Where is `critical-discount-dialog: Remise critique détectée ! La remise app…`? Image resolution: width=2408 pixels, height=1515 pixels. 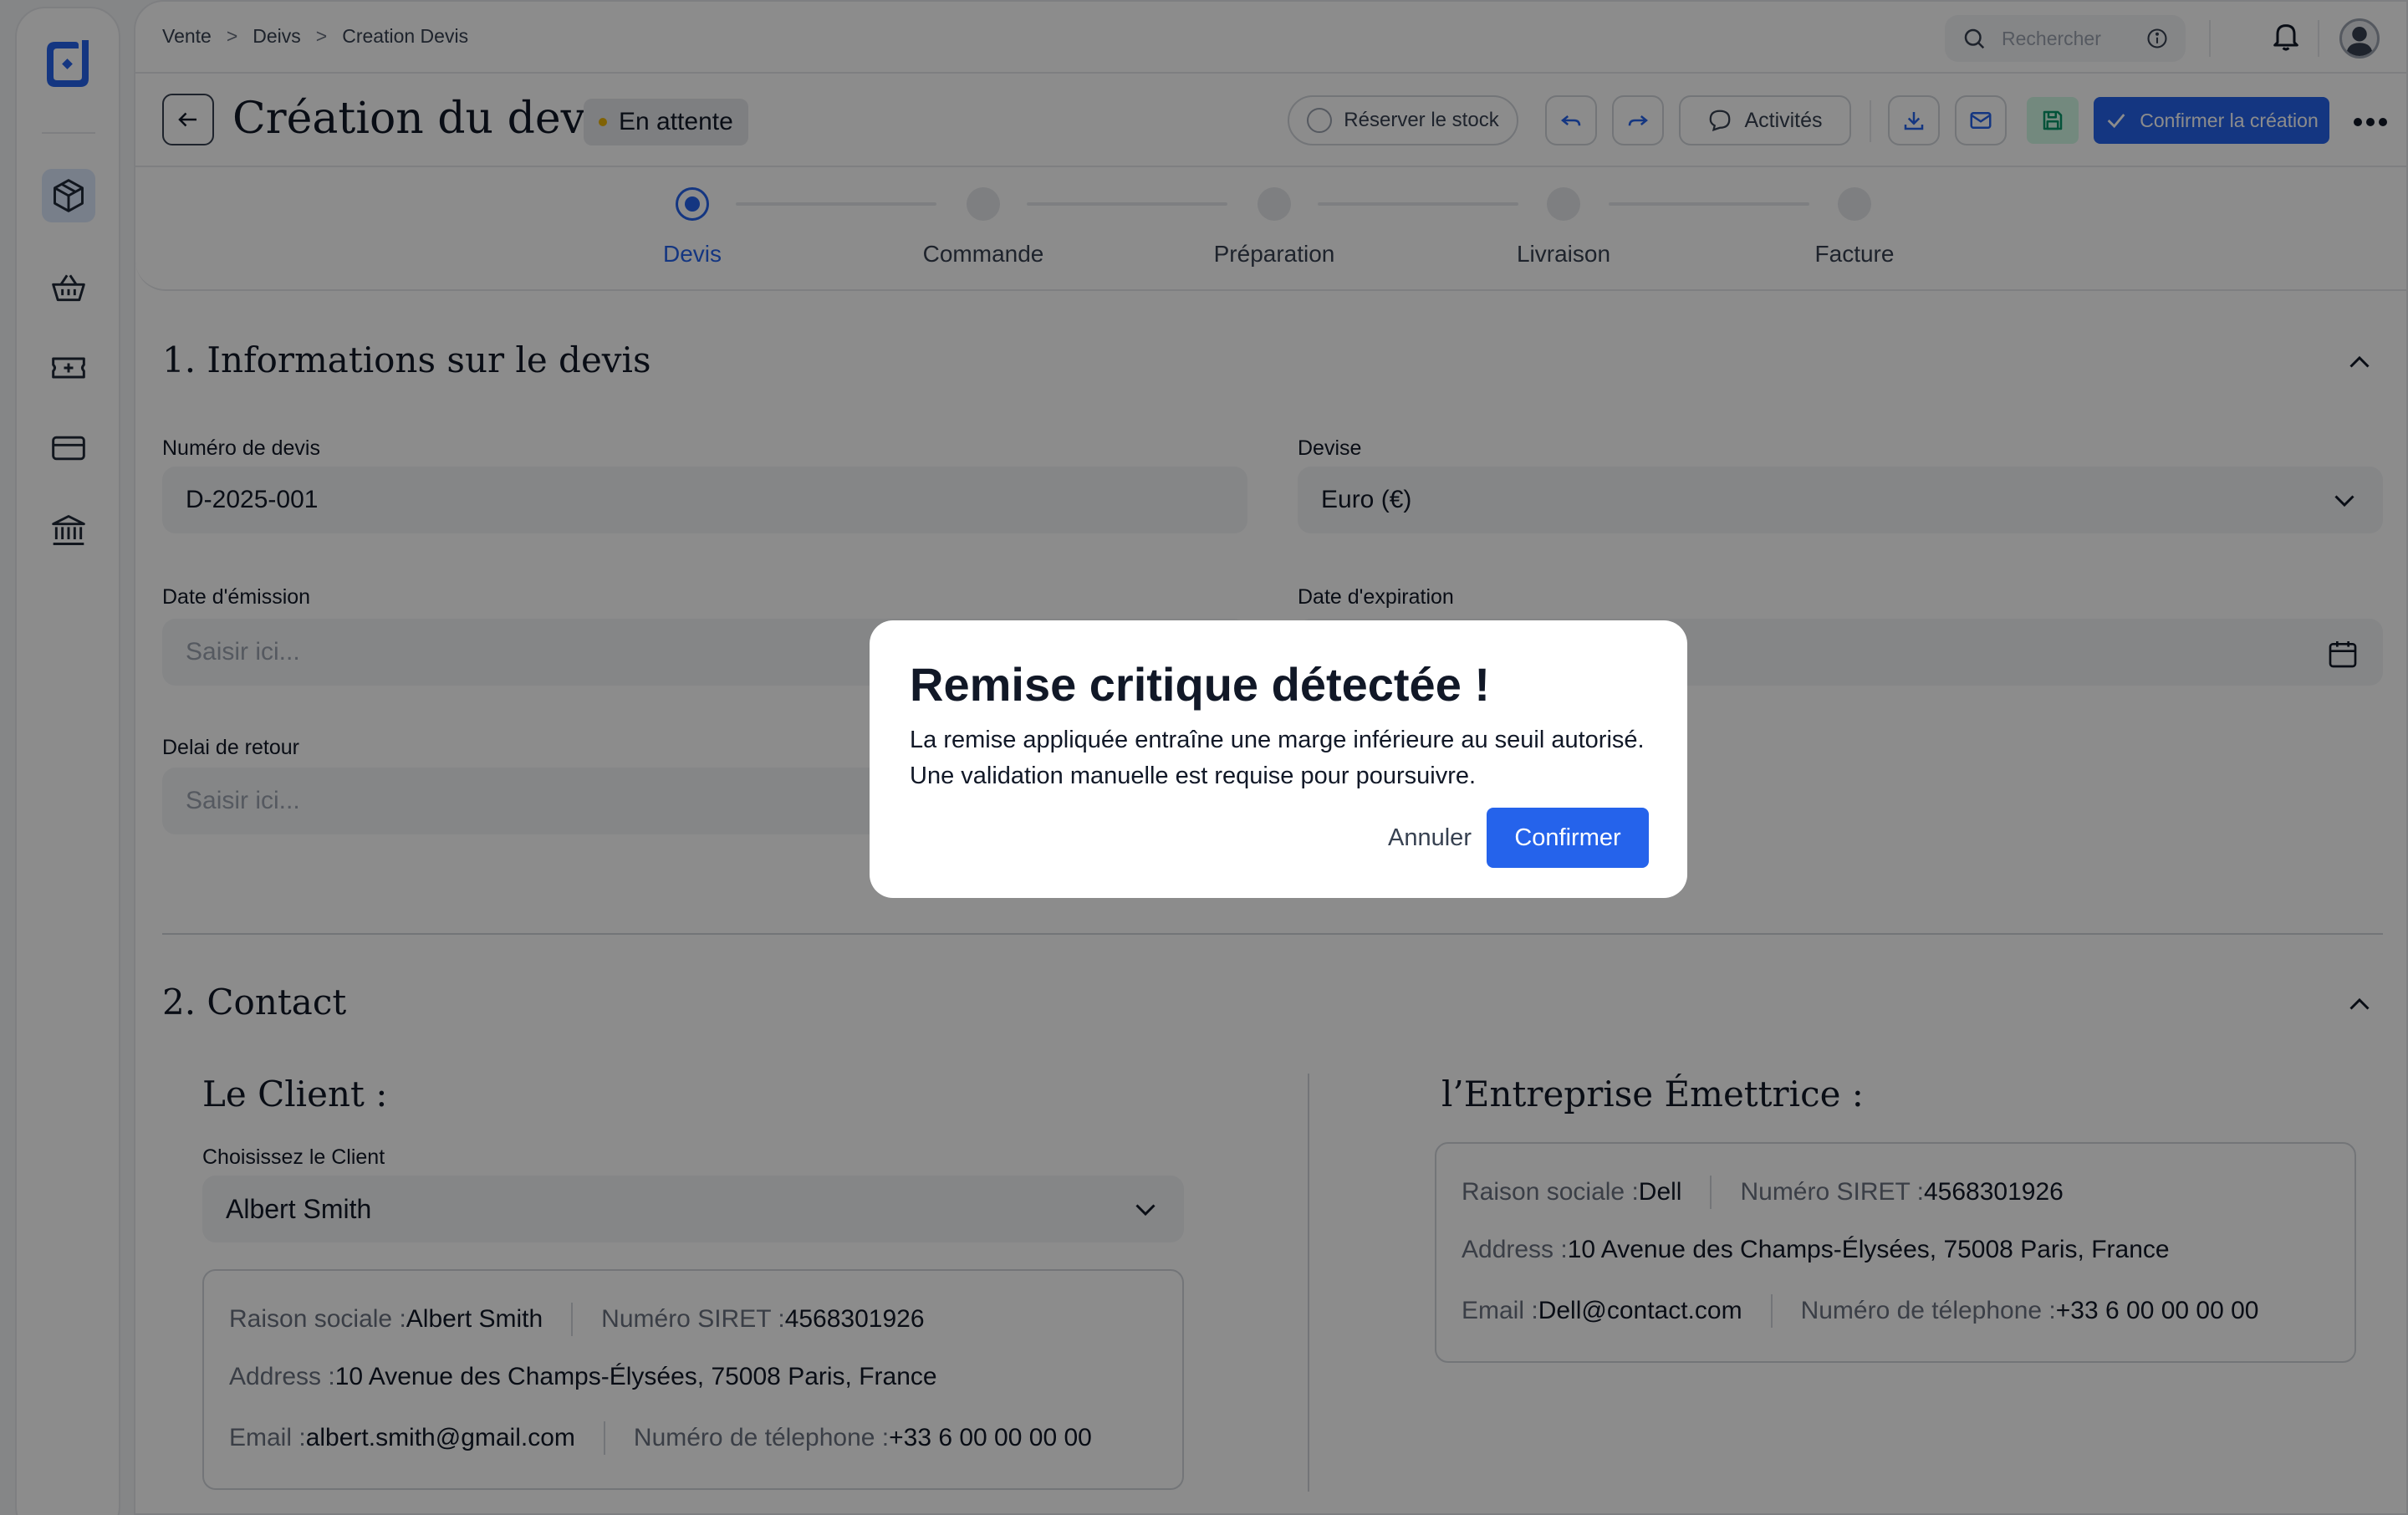
critical-discount-dialog: Remise critique détectée ! La remise app… is located at coordinates (1278, 759).